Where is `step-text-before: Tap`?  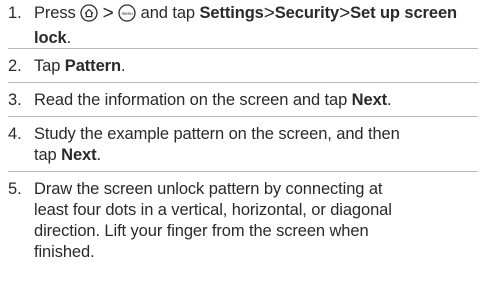 step-text-before: Tap is located at coordinates (47, 66).